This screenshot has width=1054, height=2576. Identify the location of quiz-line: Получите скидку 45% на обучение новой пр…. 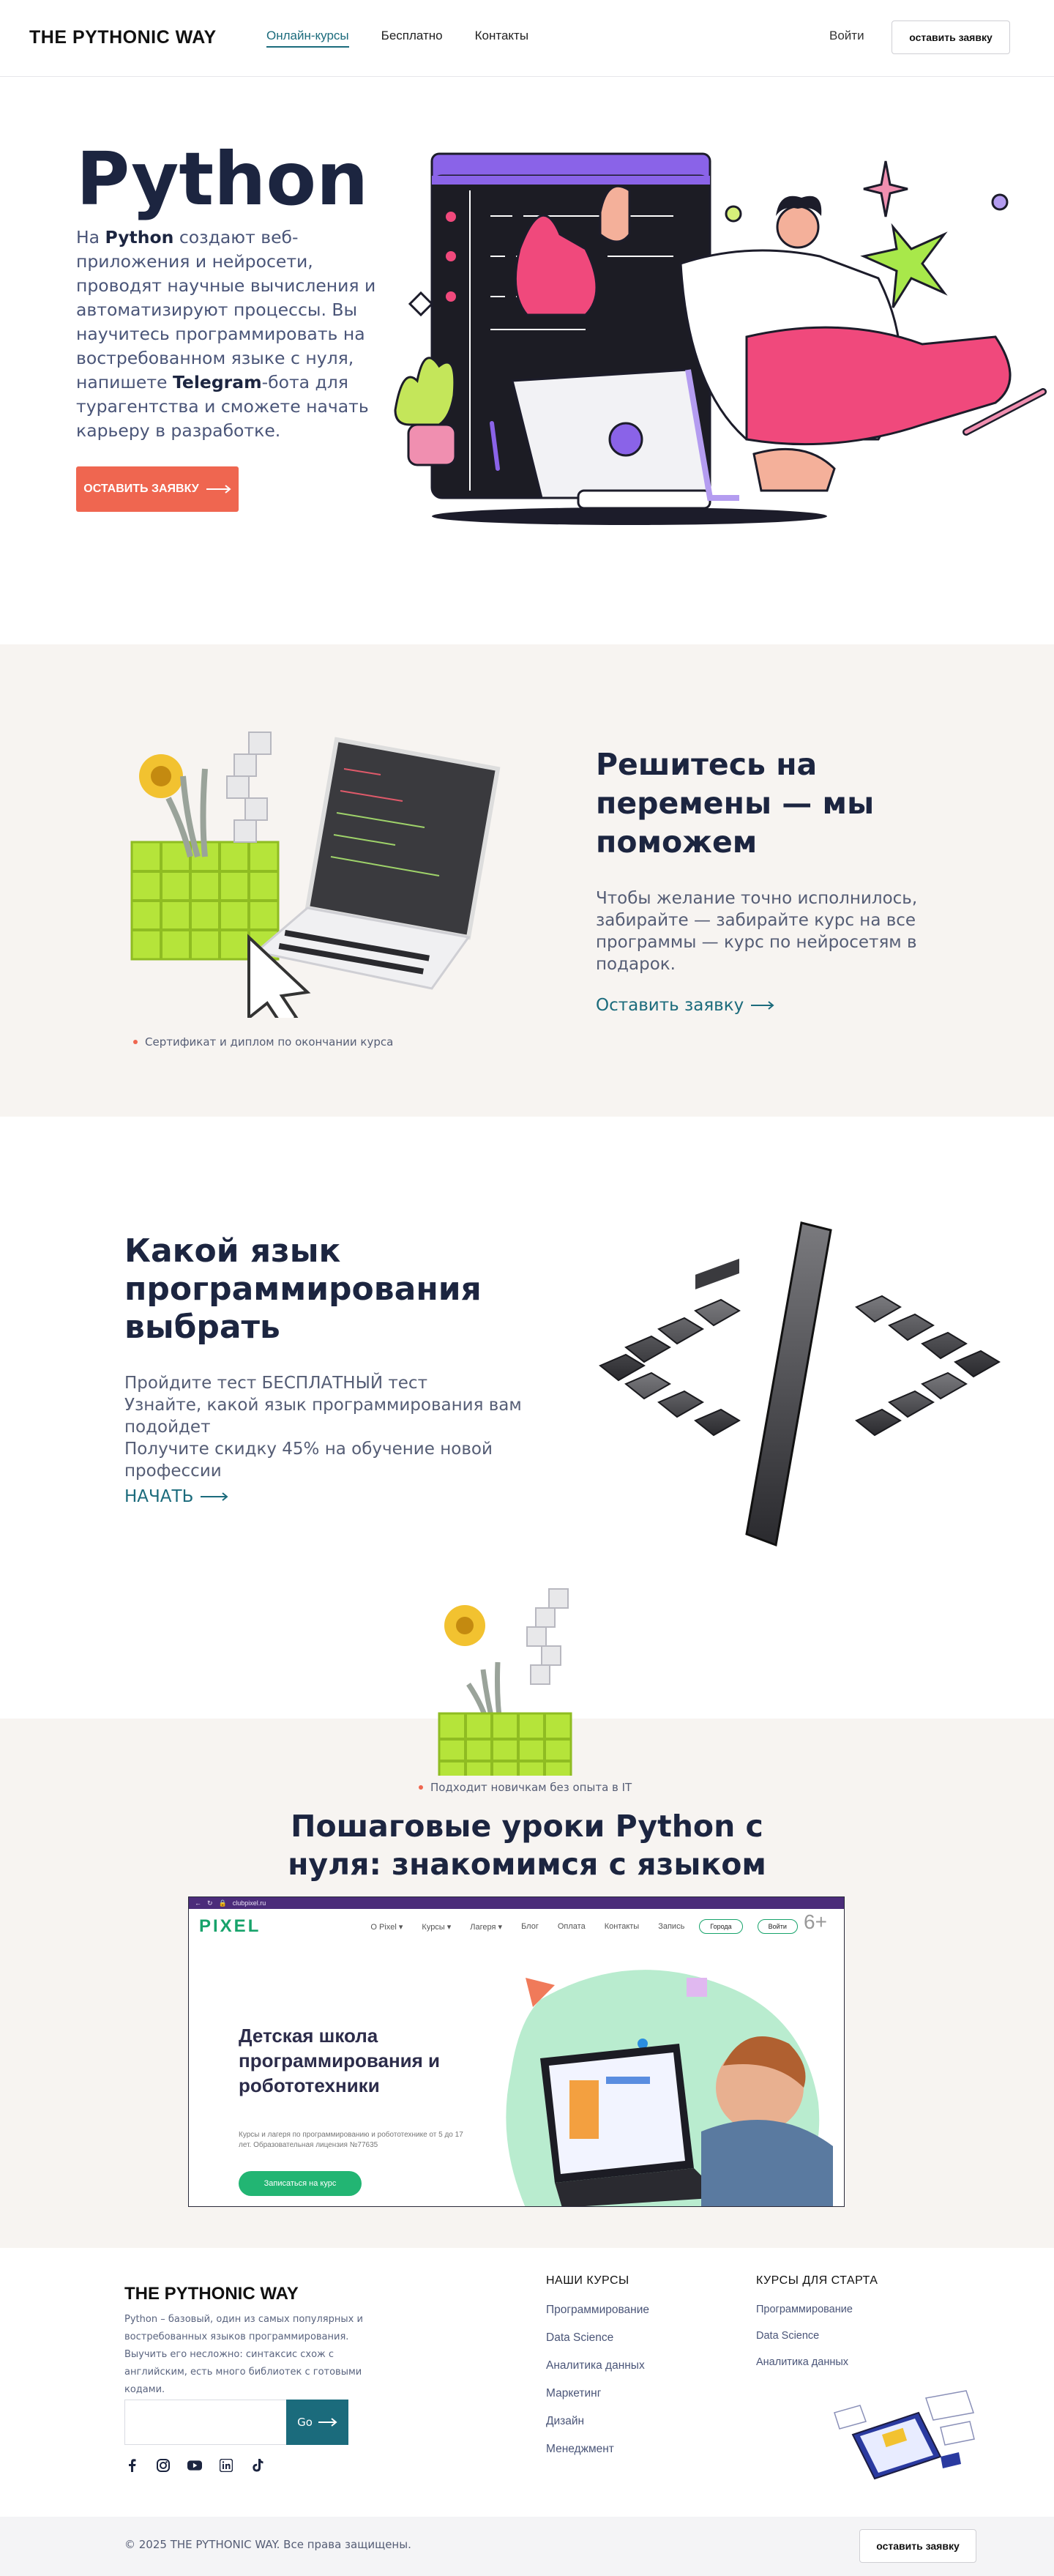
(308, 1460).